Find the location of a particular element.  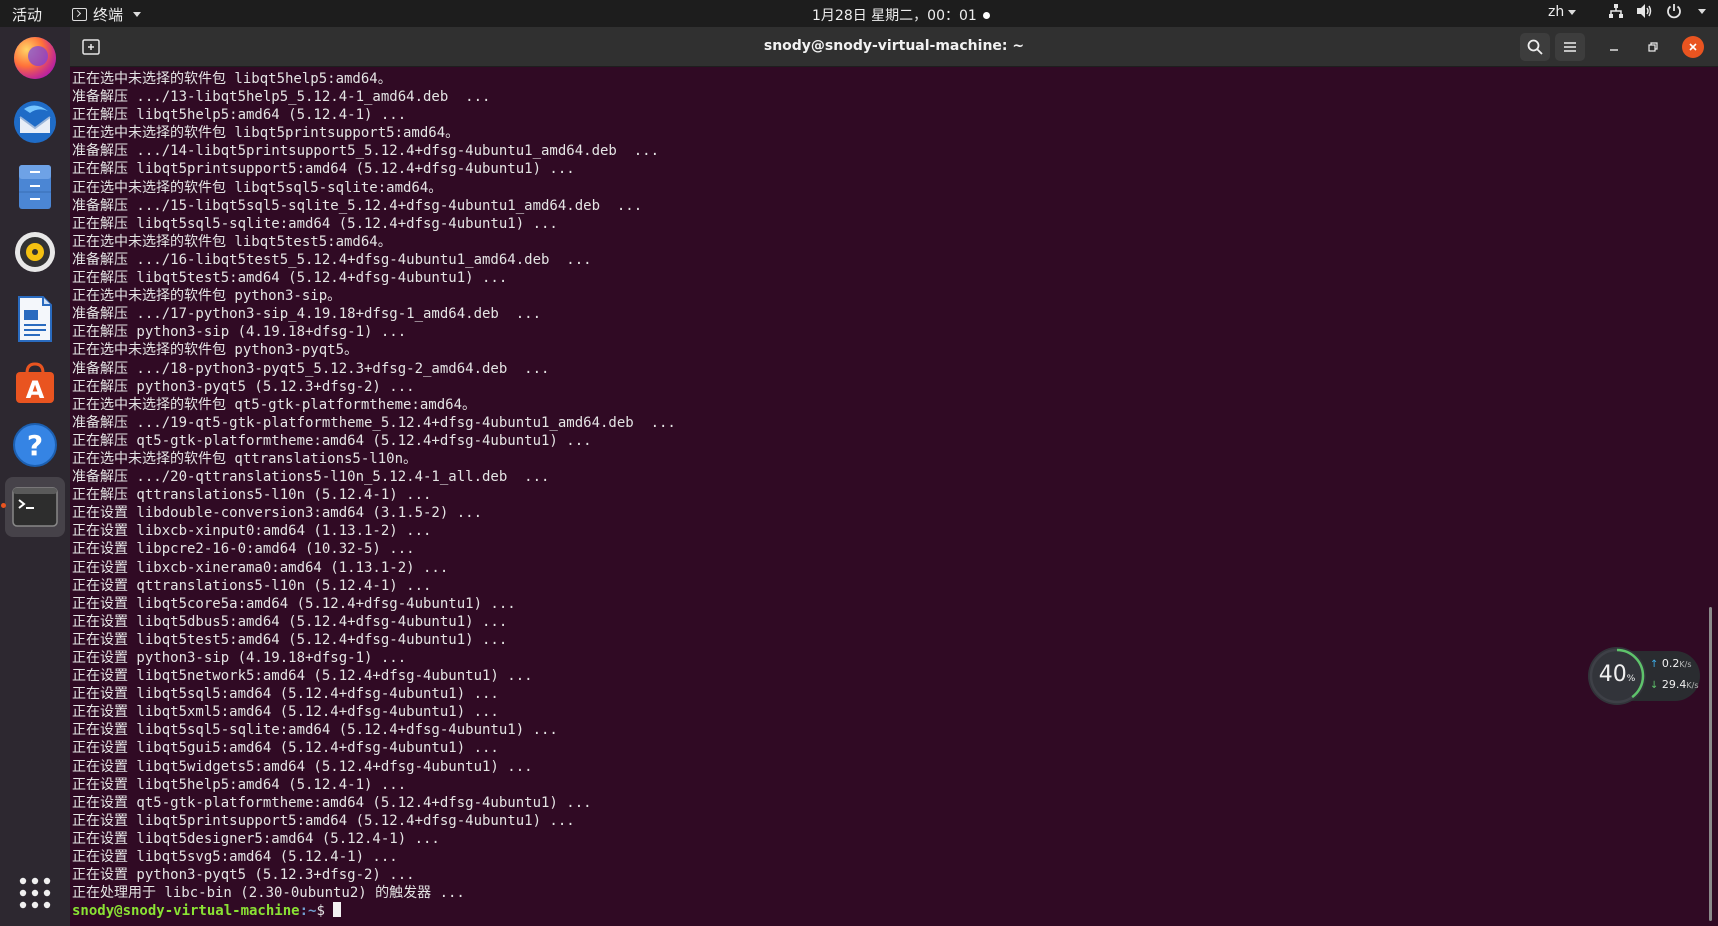

close-icon is located at coordinates (1693, 47).